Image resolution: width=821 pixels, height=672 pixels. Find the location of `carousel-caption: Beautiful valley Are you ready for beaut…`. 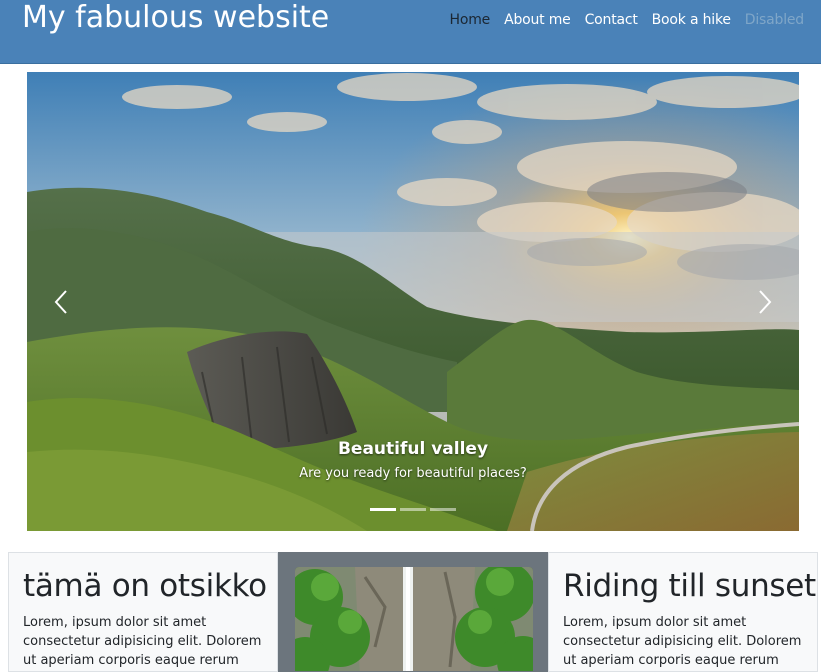

carousel-caption: Beautiful valley Are you ready for beaut… is located at coordinates (413, 460).